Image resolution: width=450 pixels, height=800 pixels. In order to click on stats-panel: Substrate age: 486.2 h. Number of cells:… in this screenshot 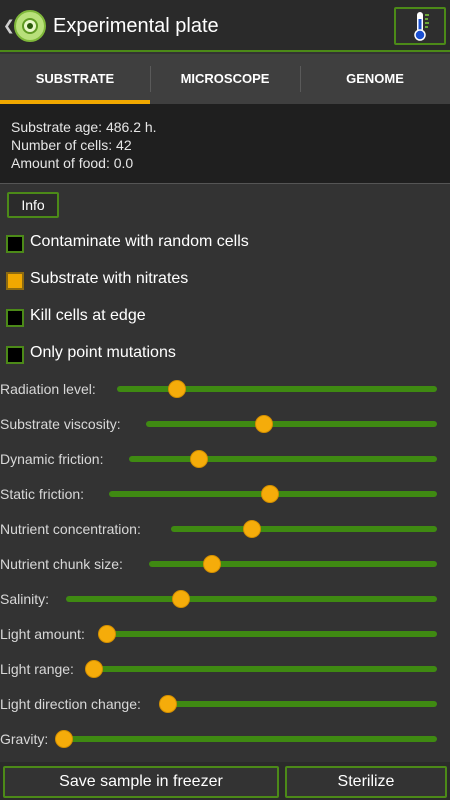, I will do `click(225, 144)`.